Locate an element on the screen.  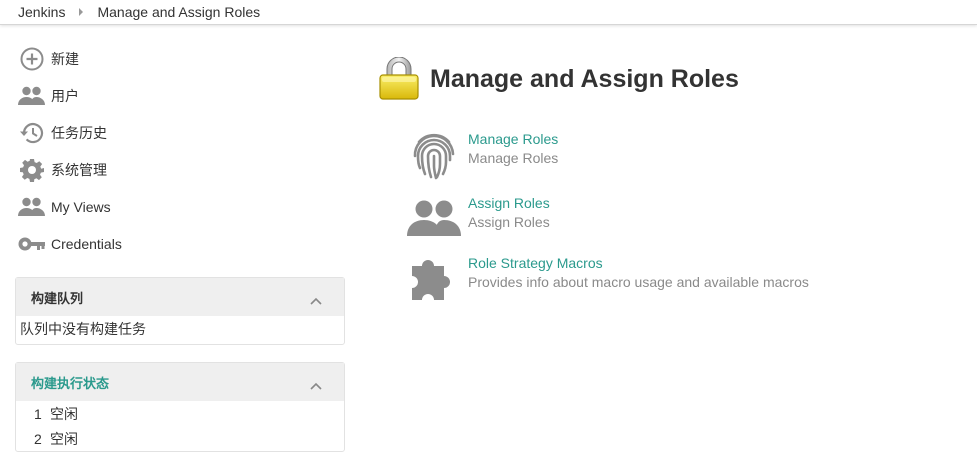
history-icon is located at coordinates (31, 132).